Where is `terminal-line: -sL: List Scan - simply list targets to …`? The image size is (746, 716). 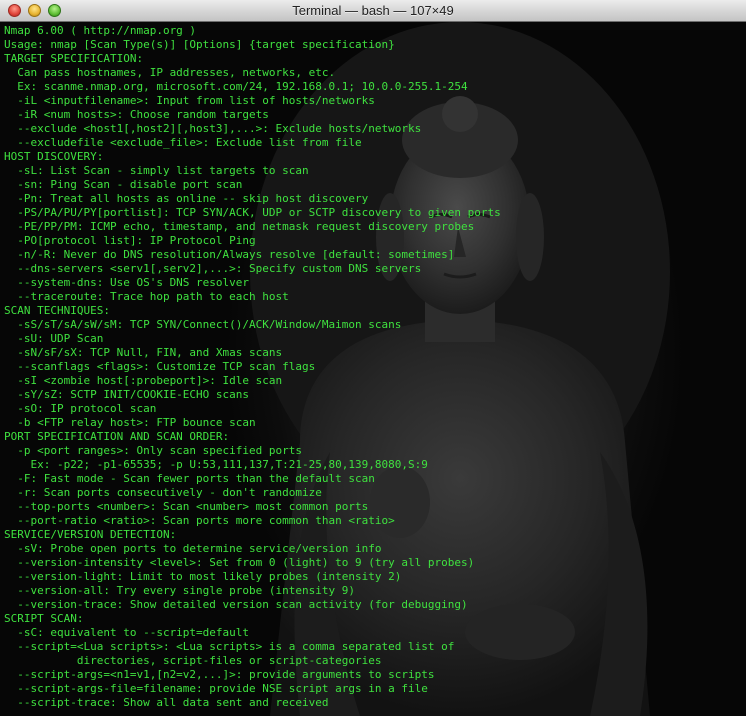 terminal-line: -sL: List Scan - simply list targets to … is located at coordinates (156, 170).